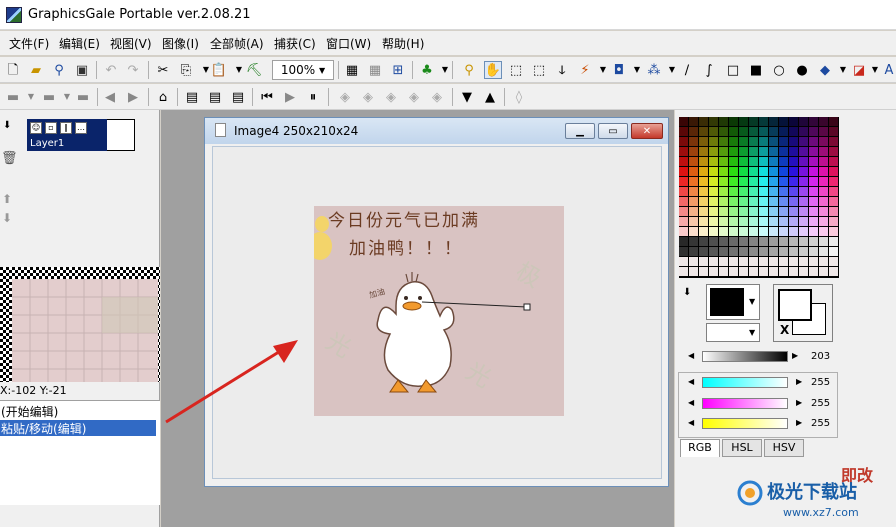 This screenshot has width=896, height=527. Describe the element at coordinates (13, 70) in the screenshot. I see `new-file-icon: 🗋` at that location.